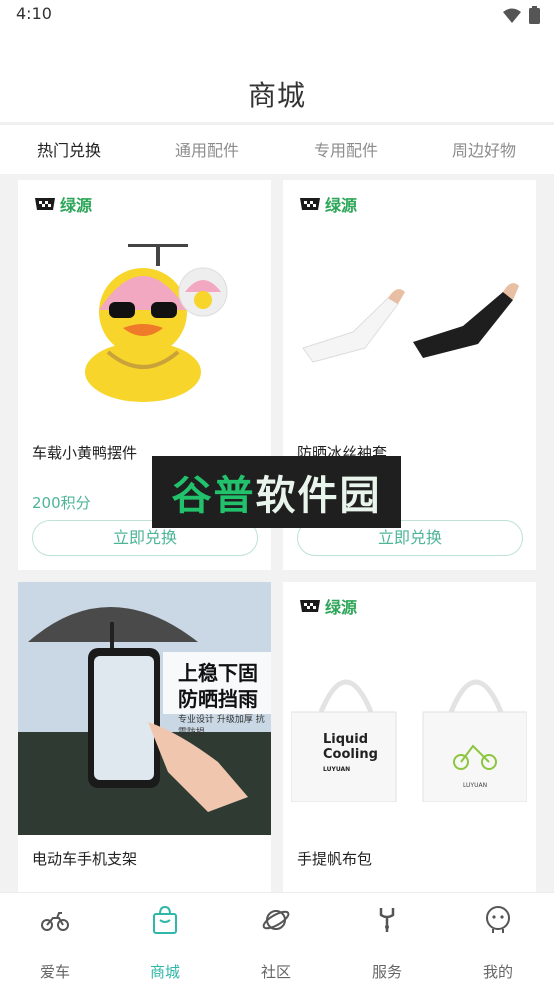 Image resolution: width=554 pixels, height=986 pixels. Describe the element at coordinates (221, 726) in the screenshot. I see `image-subtext: 专业设计 升级加厚 抗震防损` at that location.